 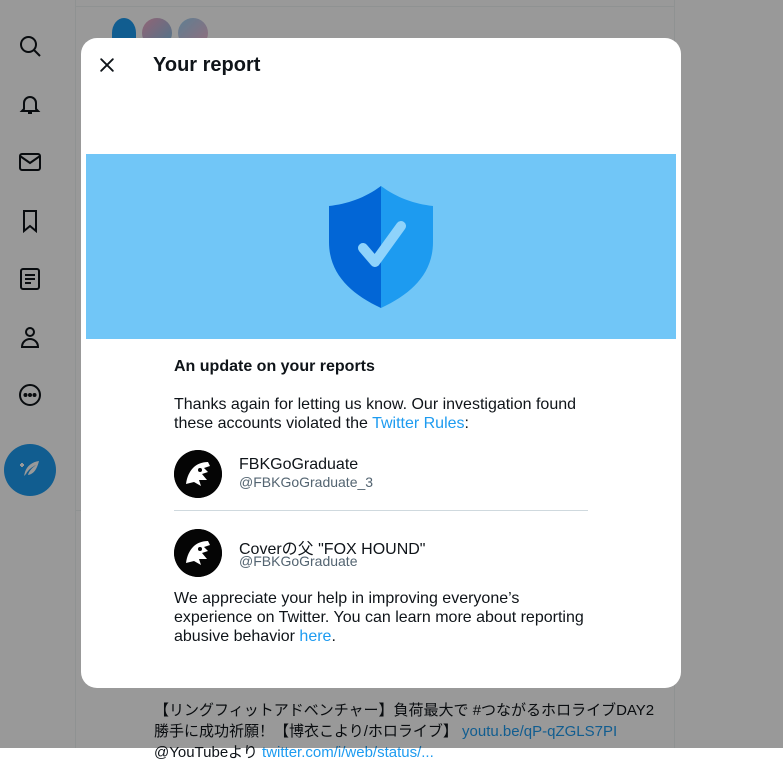 I want to click on learn-more-link: here, so click(x=315, y=636).